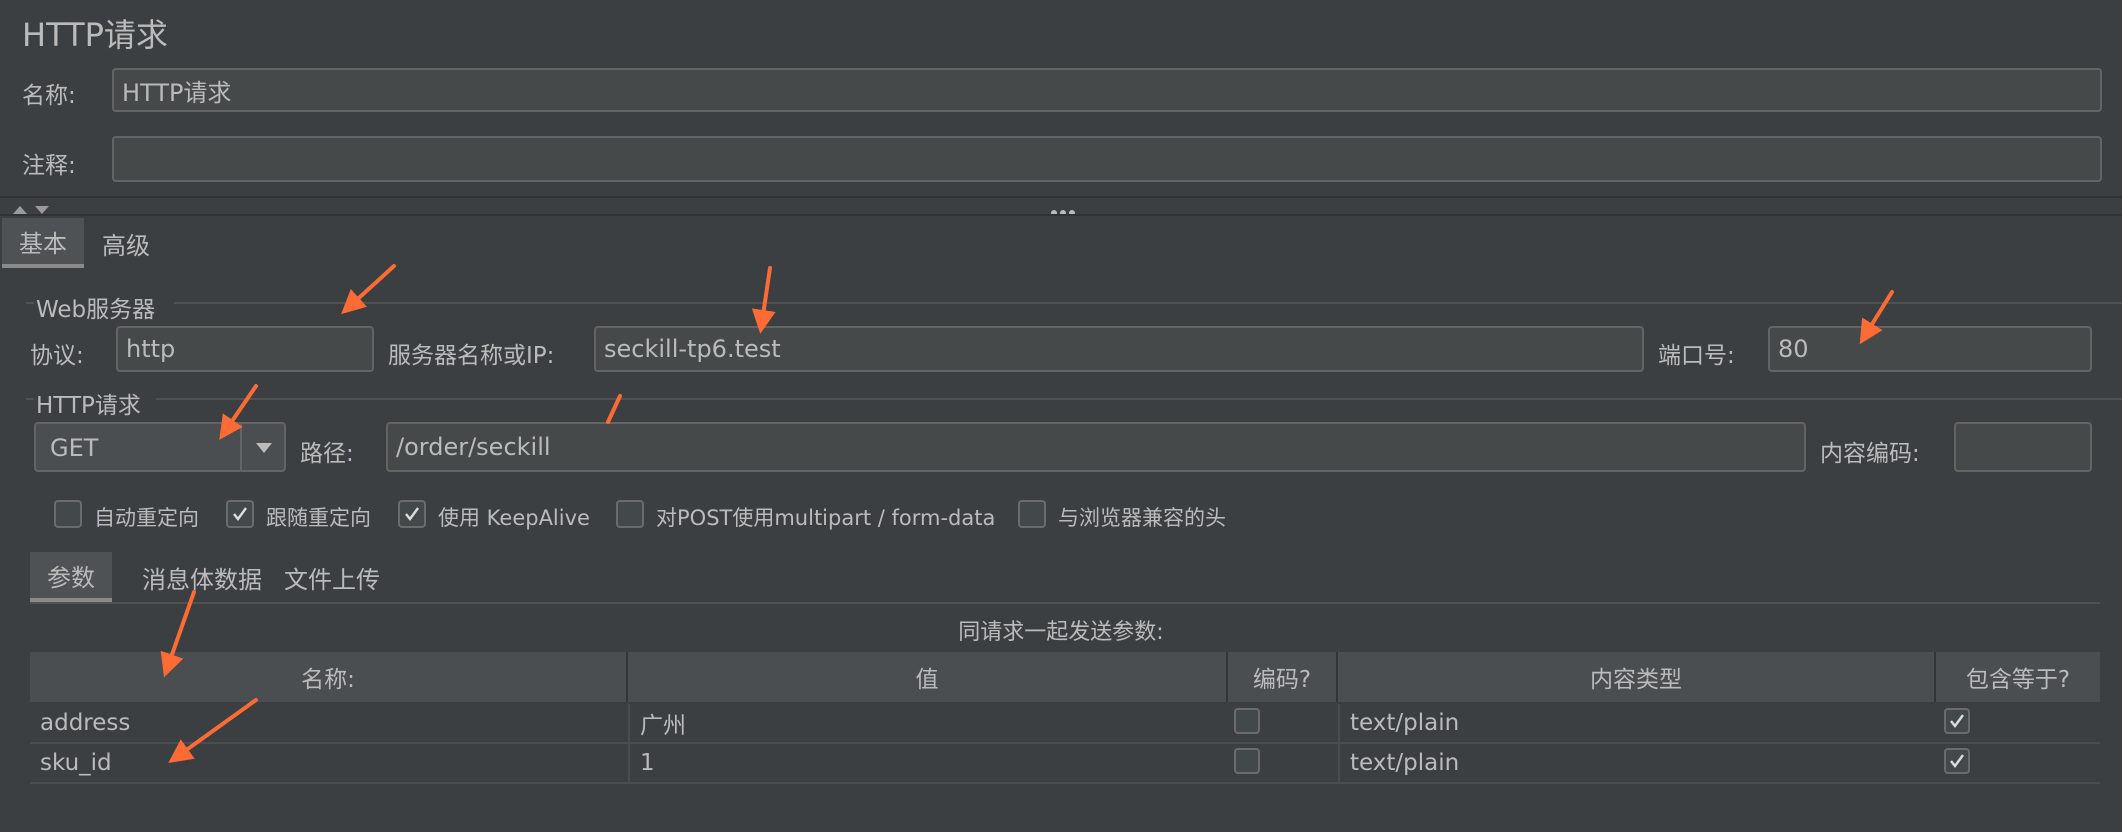 The image size is (2122, 832). Describe the element at coordinates (826, 518) in the screenshot. I see `multipart-label: 对POST使用multipart / form-data` at that location.